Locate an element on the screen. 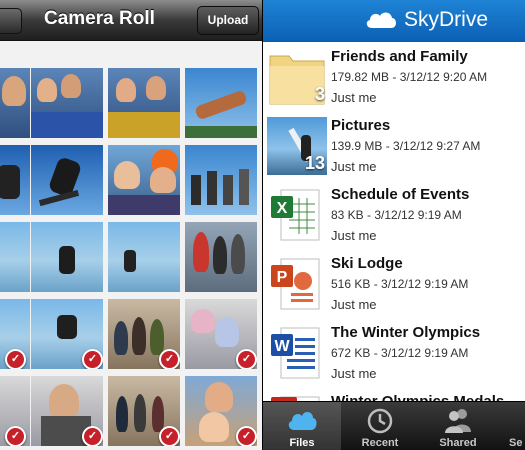  upload-button: Upload is located at coordinates (228, 20).